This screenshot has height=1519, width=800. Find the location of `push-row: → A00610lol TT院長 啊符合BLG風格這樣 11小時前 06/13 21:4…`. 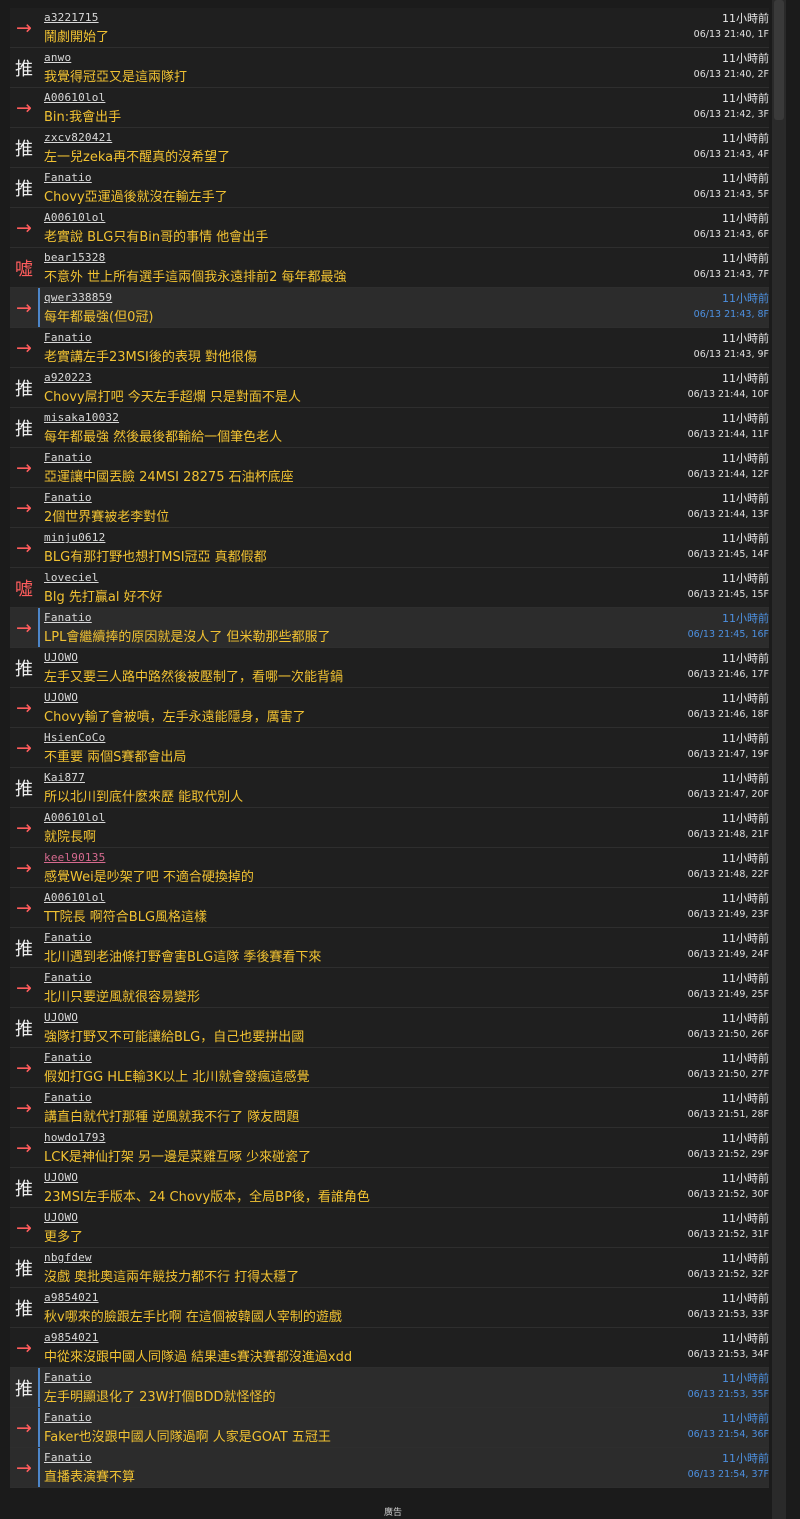

push-row: → A00610lol TT院長 啊符合BLG風格這樣 11小時前 06/13 21:4… is located at coordinates (389, 908).